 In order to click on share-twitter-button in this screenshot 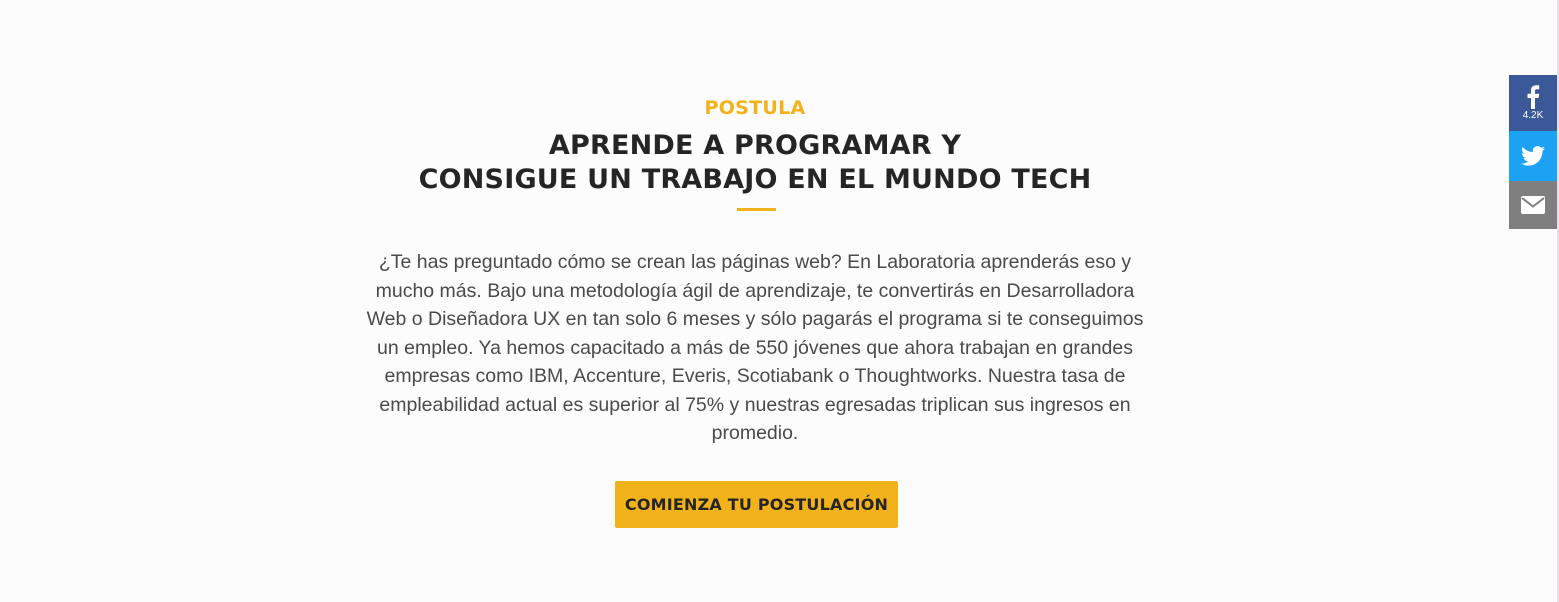, I will do `click(1533, 156)`.